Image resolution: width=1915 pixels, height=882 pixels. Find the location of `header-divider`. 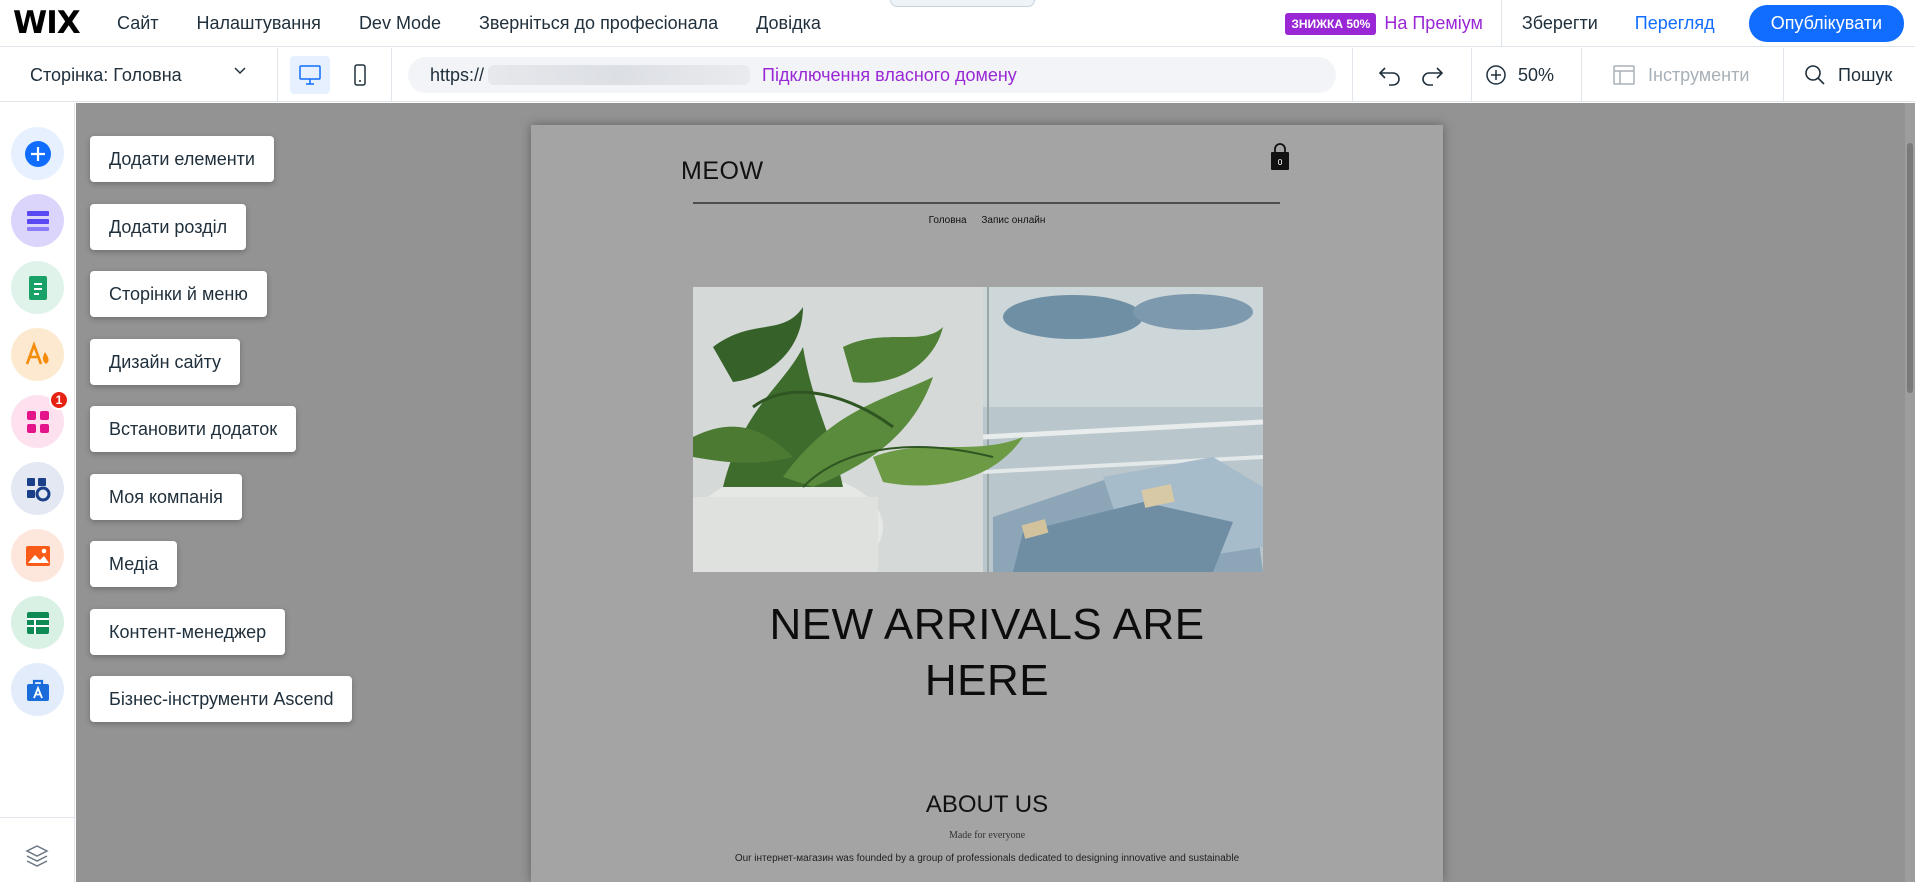

header-divider is located at coordinates (986, 203).